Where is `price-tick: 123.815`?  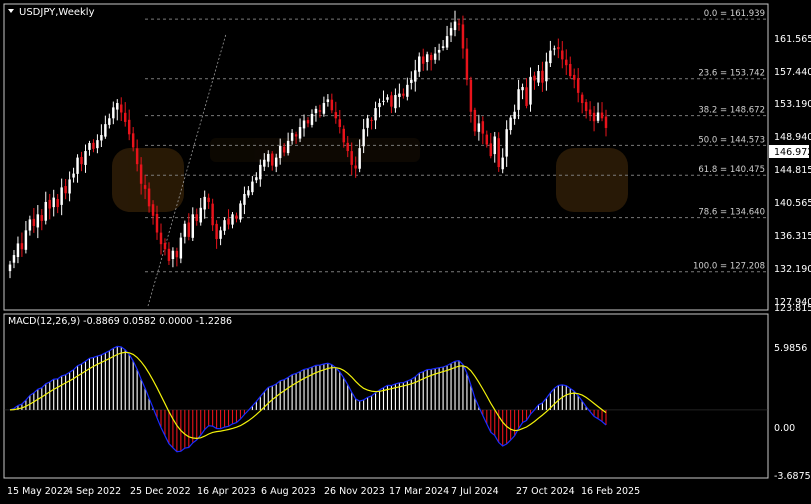 price-tick: 123.815 is located at coordinates (792, 308).